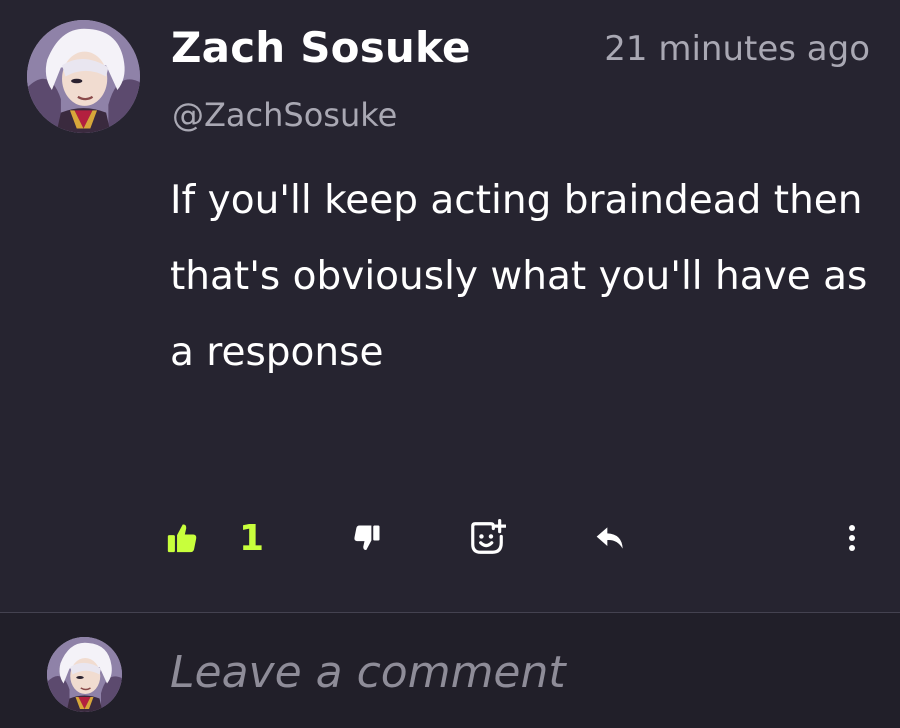  What do you see at coordinates (450, 538) in the screenshot?
I see `comment-actions: 1` at bounding box center [450, 538].